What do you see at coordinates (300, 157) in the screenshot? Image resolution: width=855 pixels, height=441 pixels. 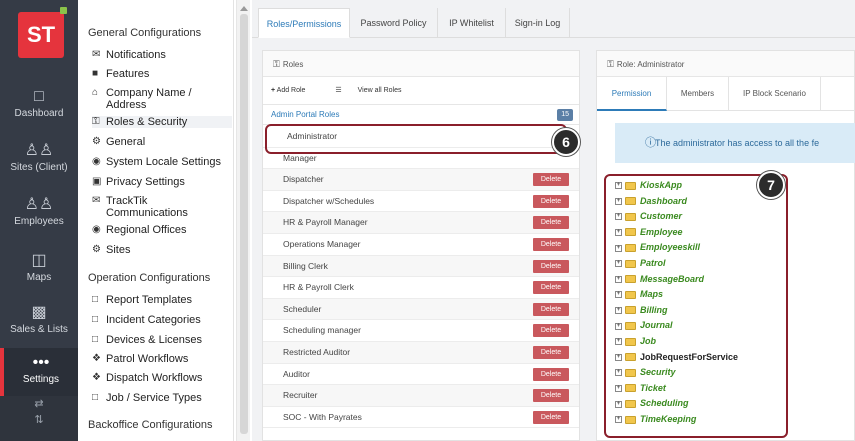 I see `role-name: Manager` at bounding box center [300, 157].